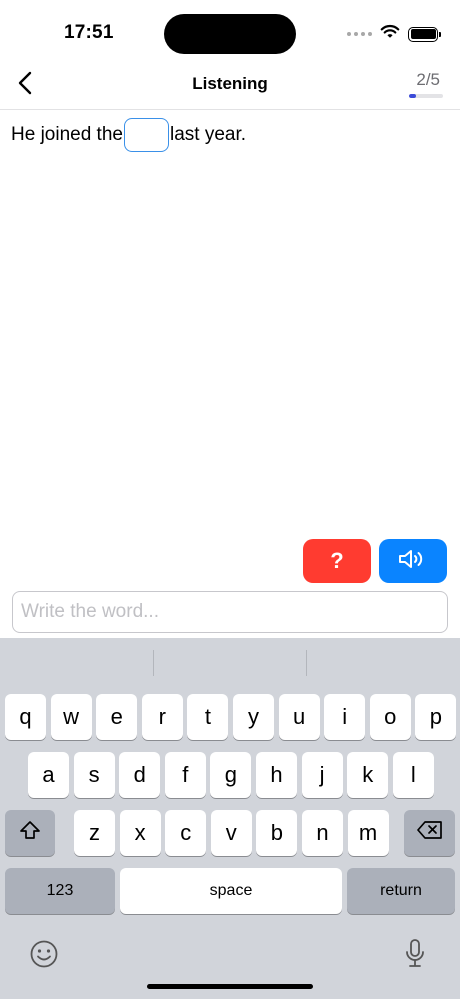 Image resolution: width=460 pixels, height=999 pixels. I want to click on key-v: v, so click(231, 833).